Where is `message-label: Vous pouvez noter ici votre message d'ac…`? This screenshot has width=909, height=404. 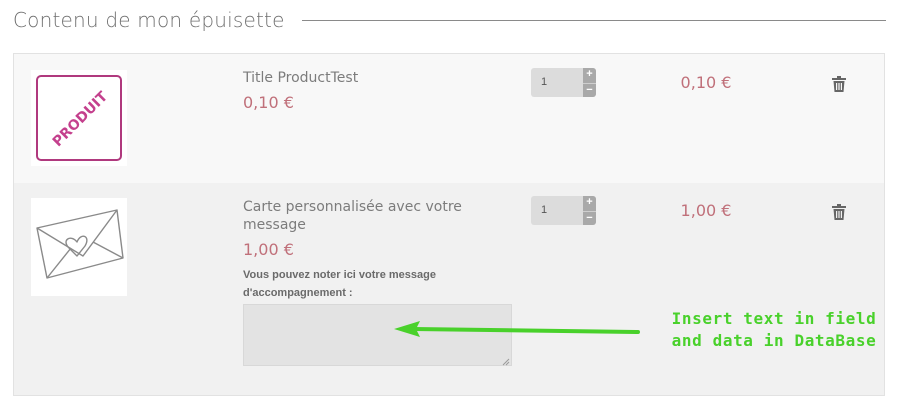
message-label: Vous pouvez noter ici votre message d'ac… is located at coordinates (339, 284).